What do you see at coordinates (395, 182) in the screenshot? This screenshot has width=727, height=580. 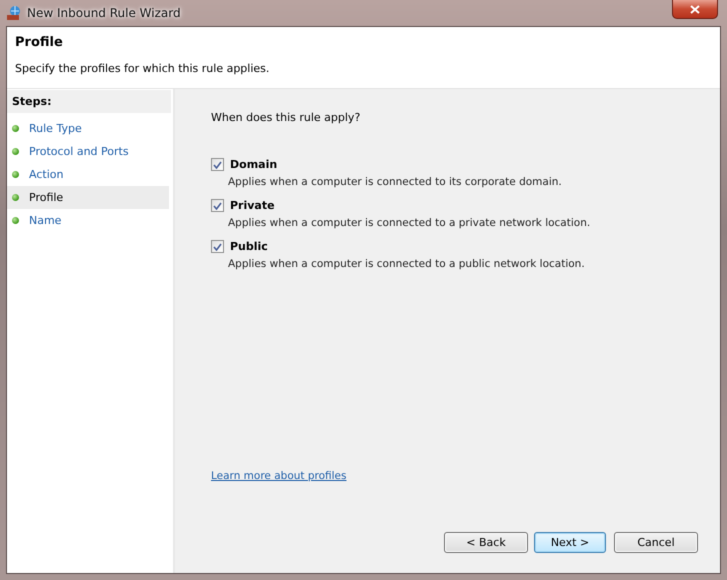 I see `option-description: Applies when a computer is connected to its corporate domain.` at bounding box center [395, 182].